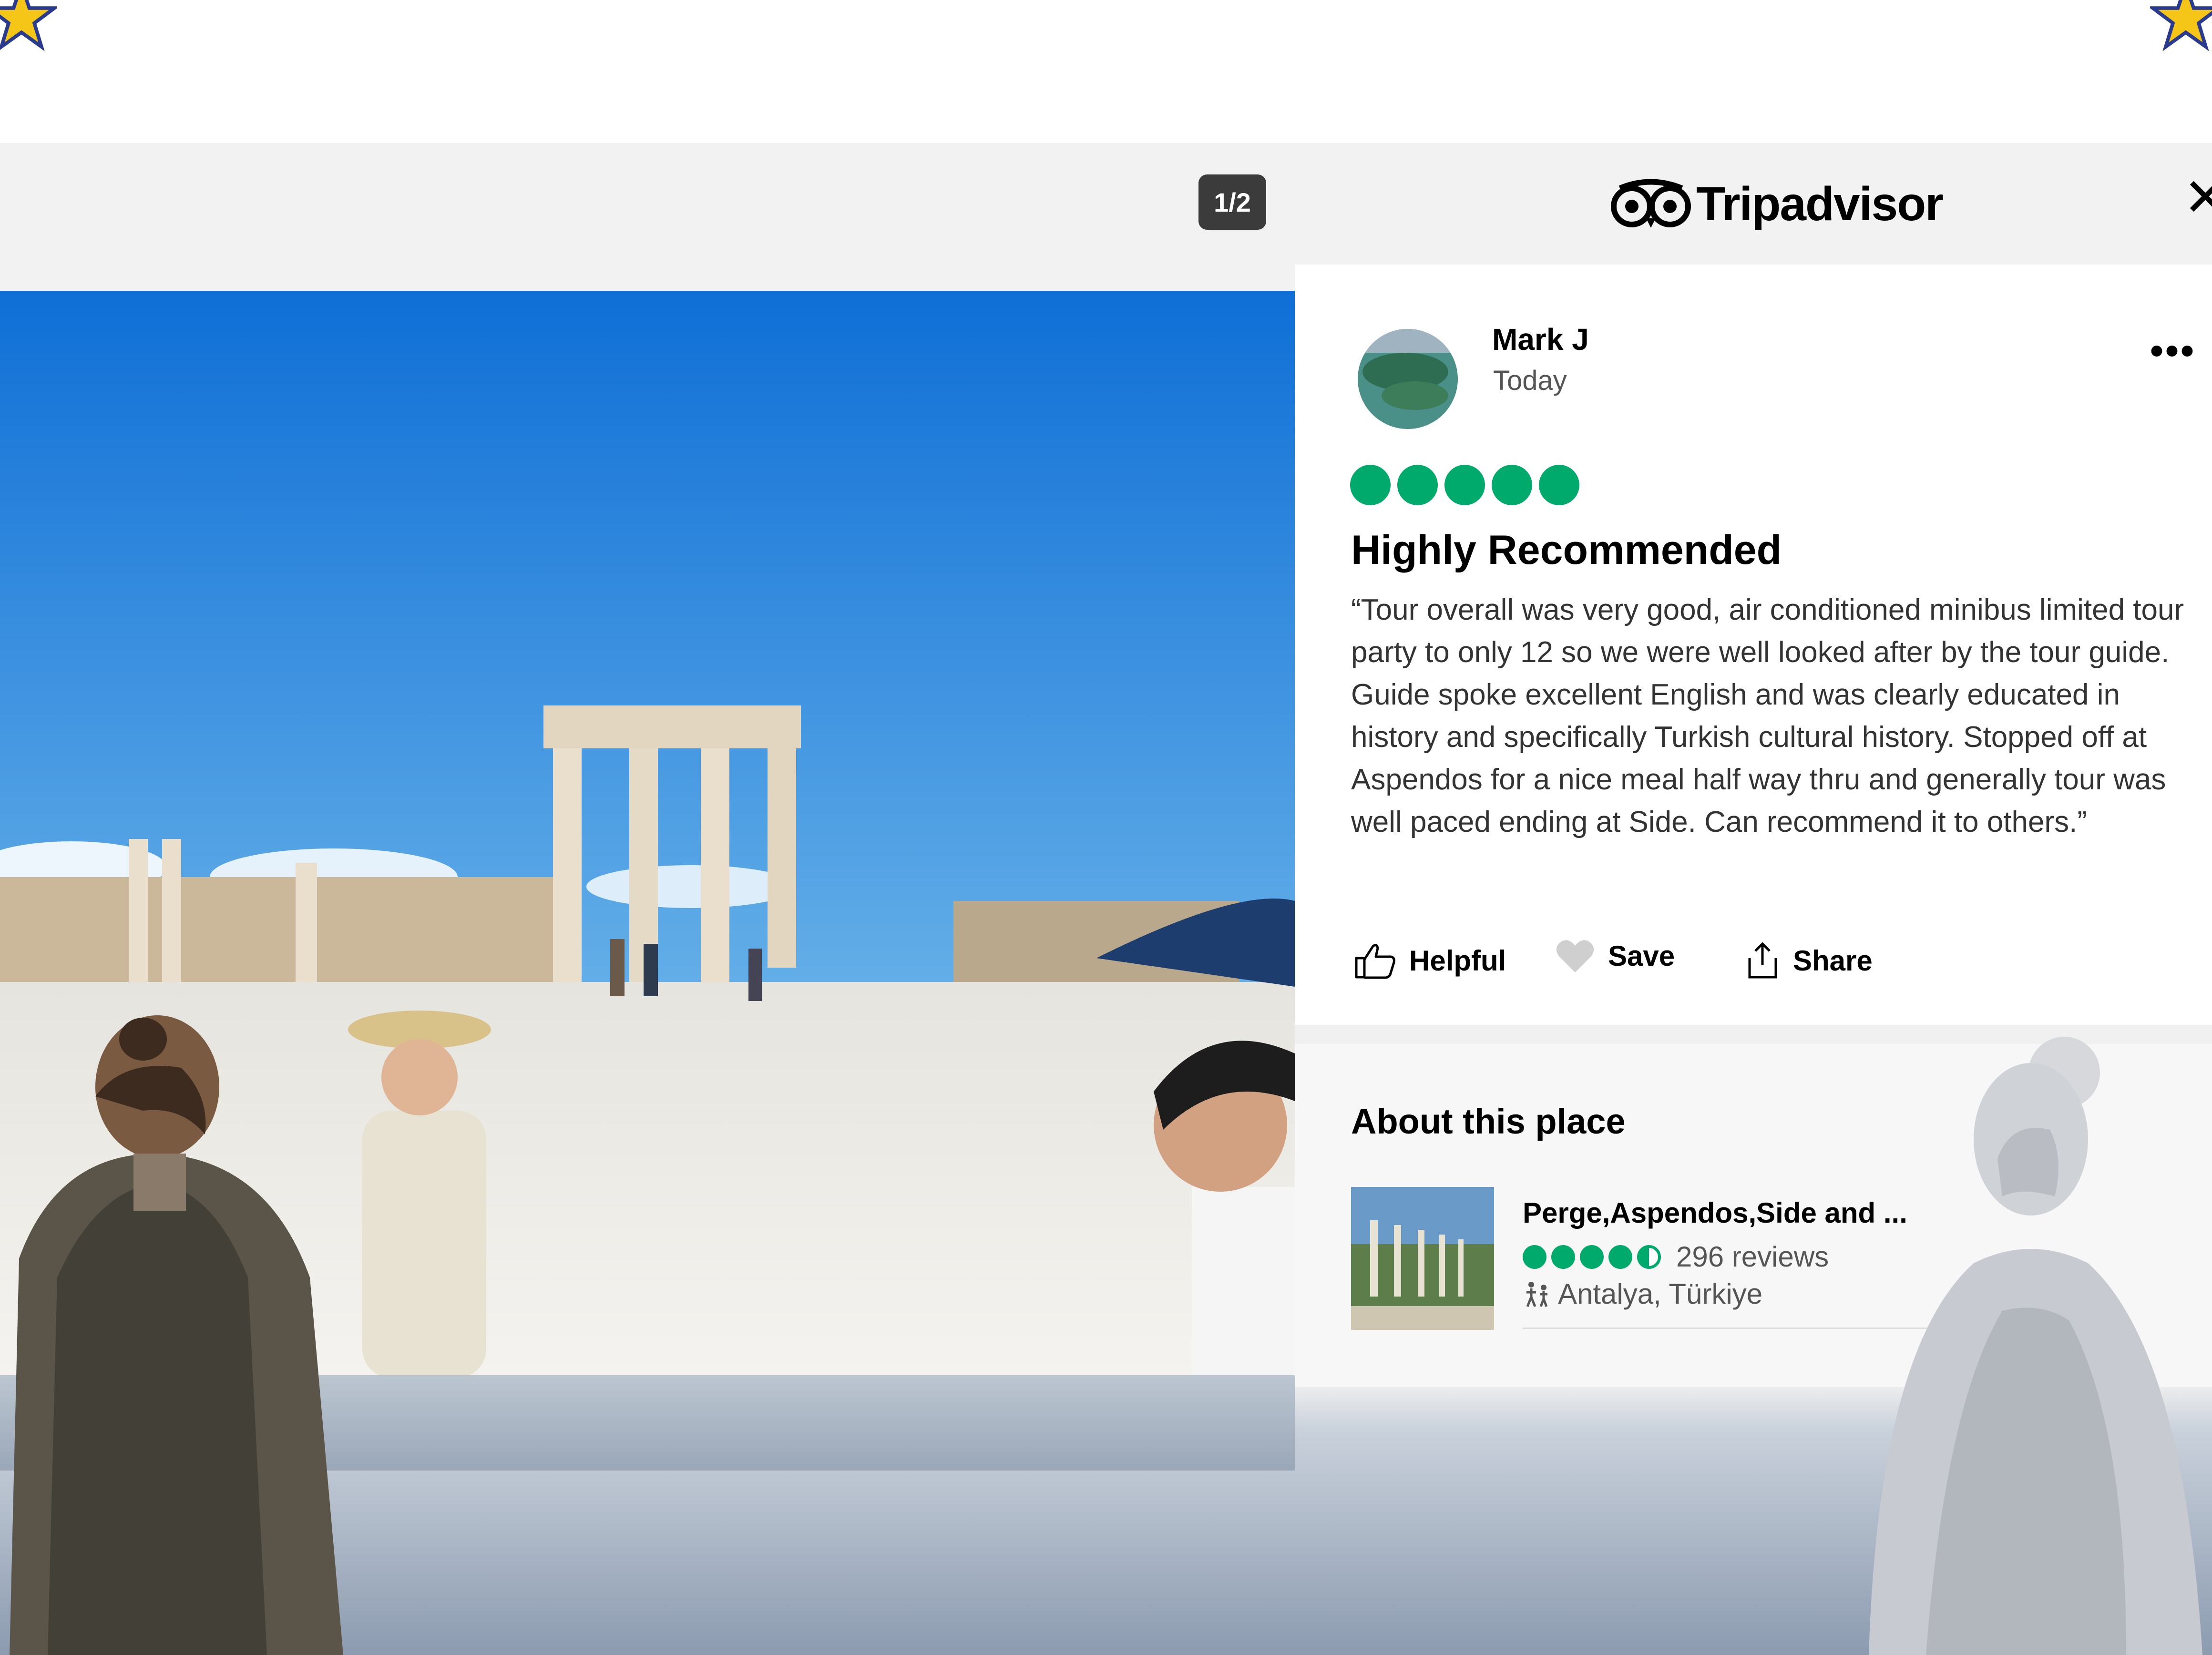 Image resolution: width=2212 pixels, height=1655 pixels. Describe the element at coordinates (1232, 202) in the screenshot. I see `photo-counter: 1/2` at that location.